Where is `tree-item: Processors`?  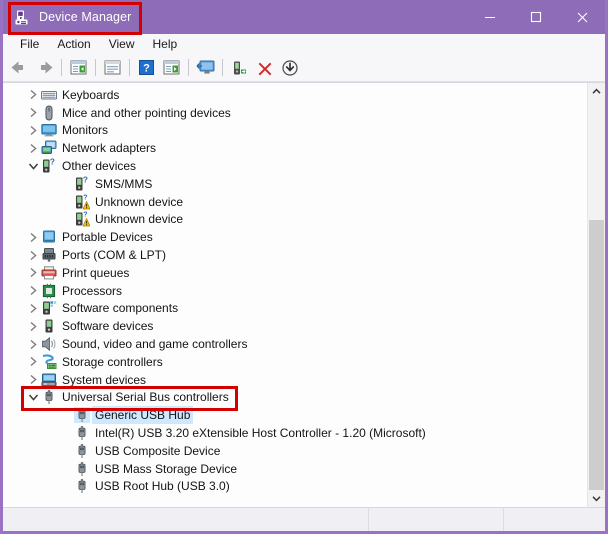 tree-item: Processors is located at coordinates (295, 291).